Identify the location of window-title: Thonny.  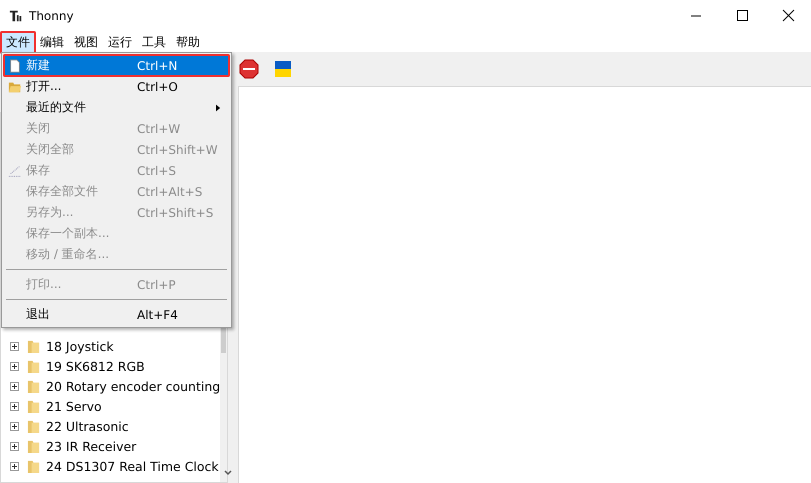
(51, 16).